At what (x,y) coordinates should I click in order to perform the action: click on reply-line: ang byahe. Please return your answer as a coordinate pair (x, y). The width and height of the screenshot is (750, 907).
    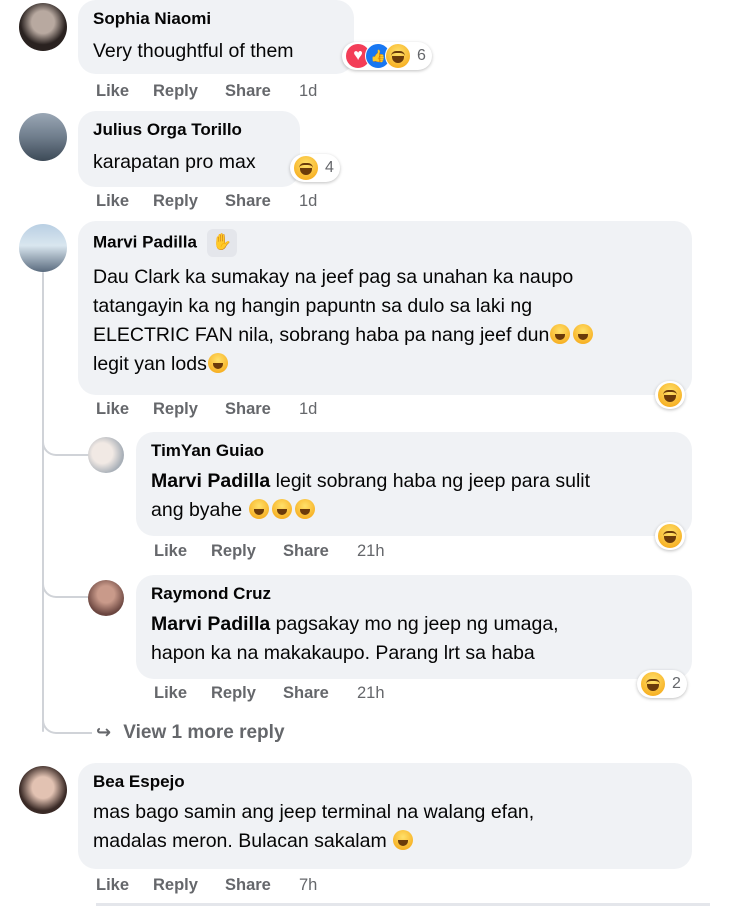
    Looking at the image, I should click on (414, 510).